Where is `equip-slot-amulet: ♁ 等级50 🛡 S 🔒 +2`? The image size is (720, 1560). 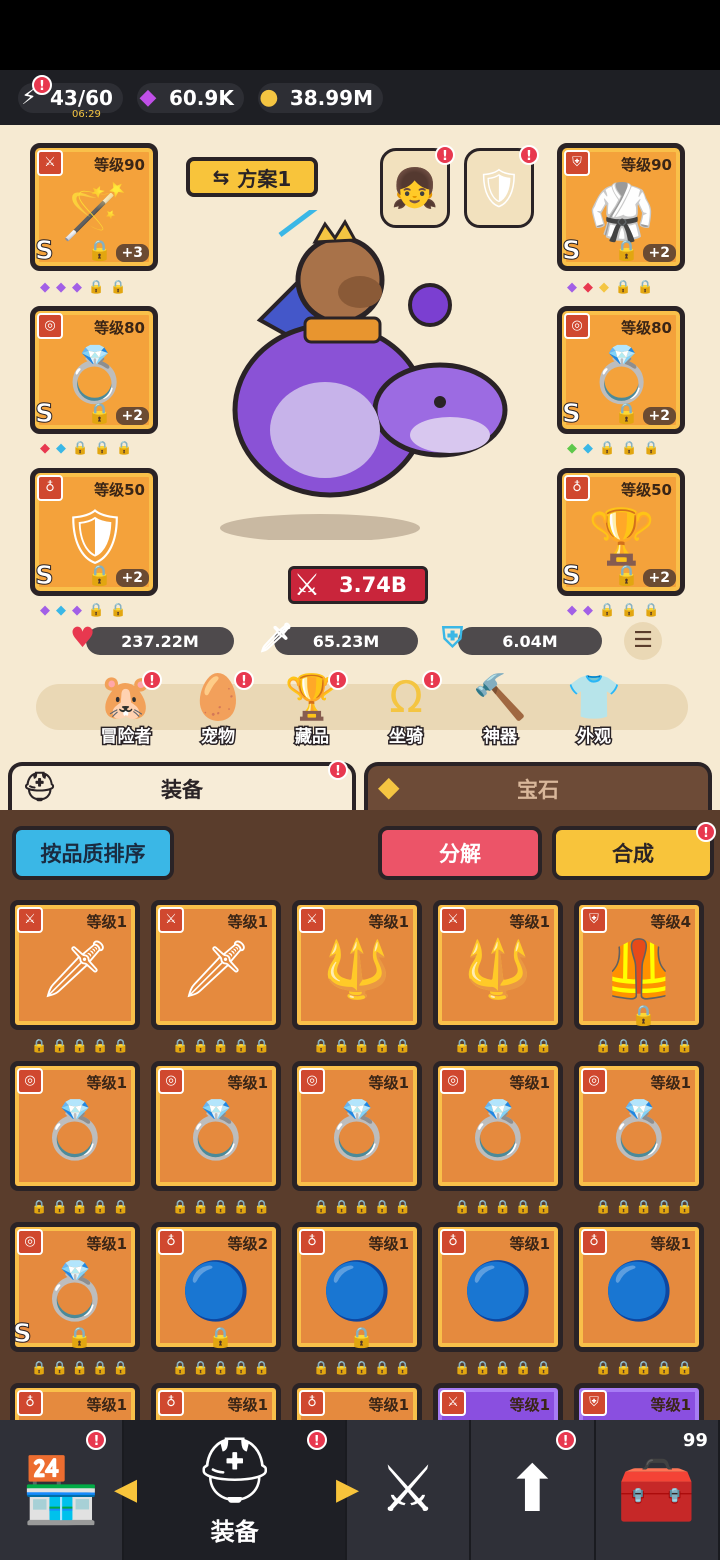 equip-slot-amulet: ♁ 等级50 🛡 S 🔒 +2 is located at coordinates (94, 532).